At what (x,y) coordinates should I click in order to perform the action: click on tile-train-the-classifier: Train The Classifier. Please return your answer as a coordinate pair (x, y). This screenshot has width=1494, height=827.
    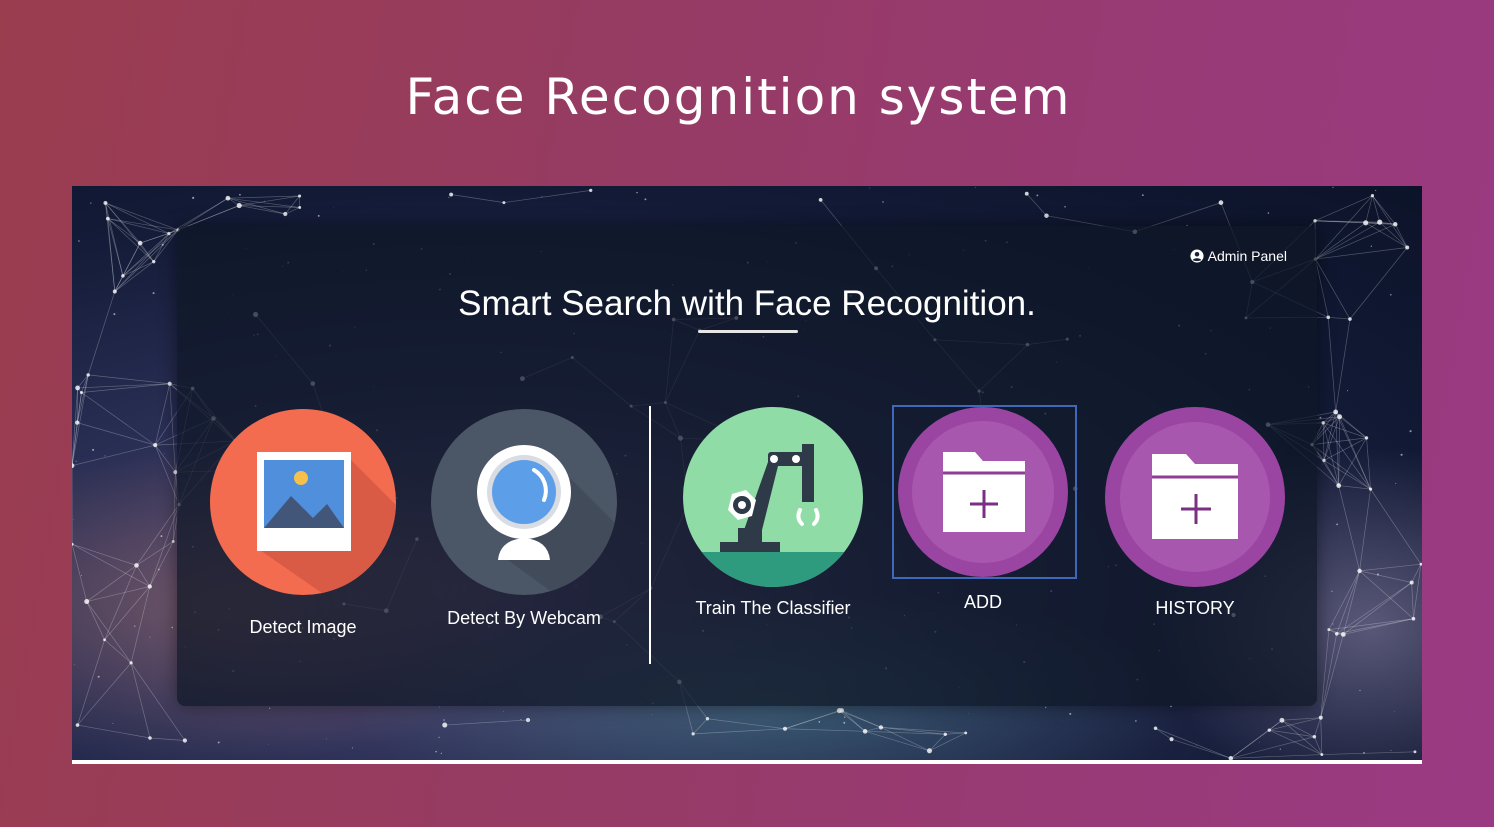
    Looking at the image, I should click on (773, 526).